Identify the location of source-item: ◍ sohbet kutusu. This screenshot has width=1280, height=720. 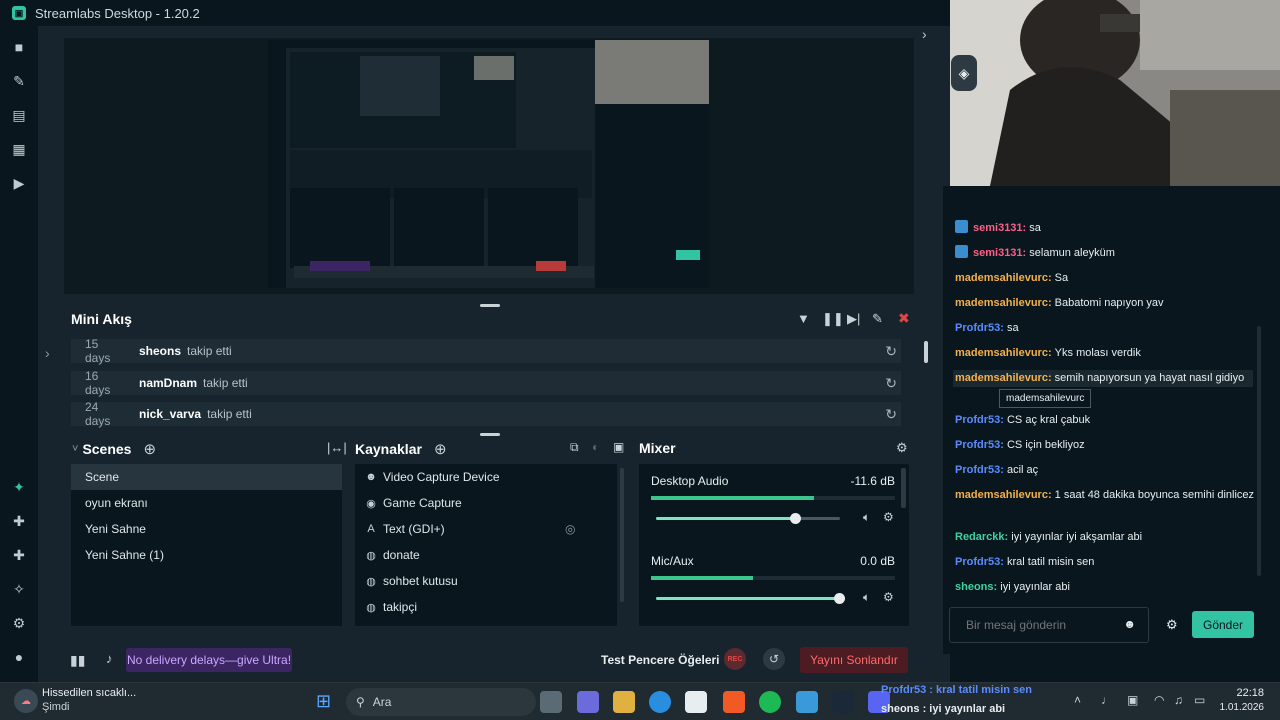
(486, 581).